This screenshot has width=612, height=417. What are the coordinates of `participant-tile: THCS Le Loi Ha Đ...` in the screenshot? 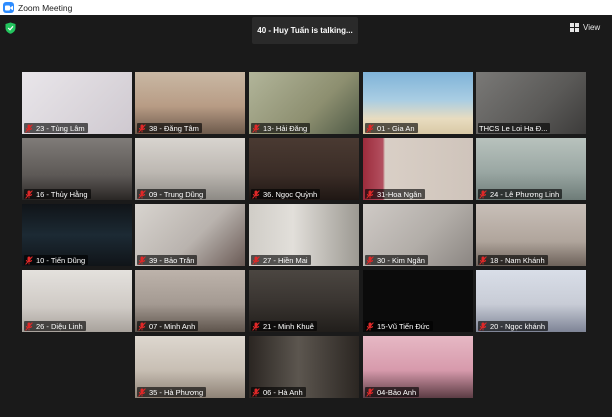 It's located at (531, 103).